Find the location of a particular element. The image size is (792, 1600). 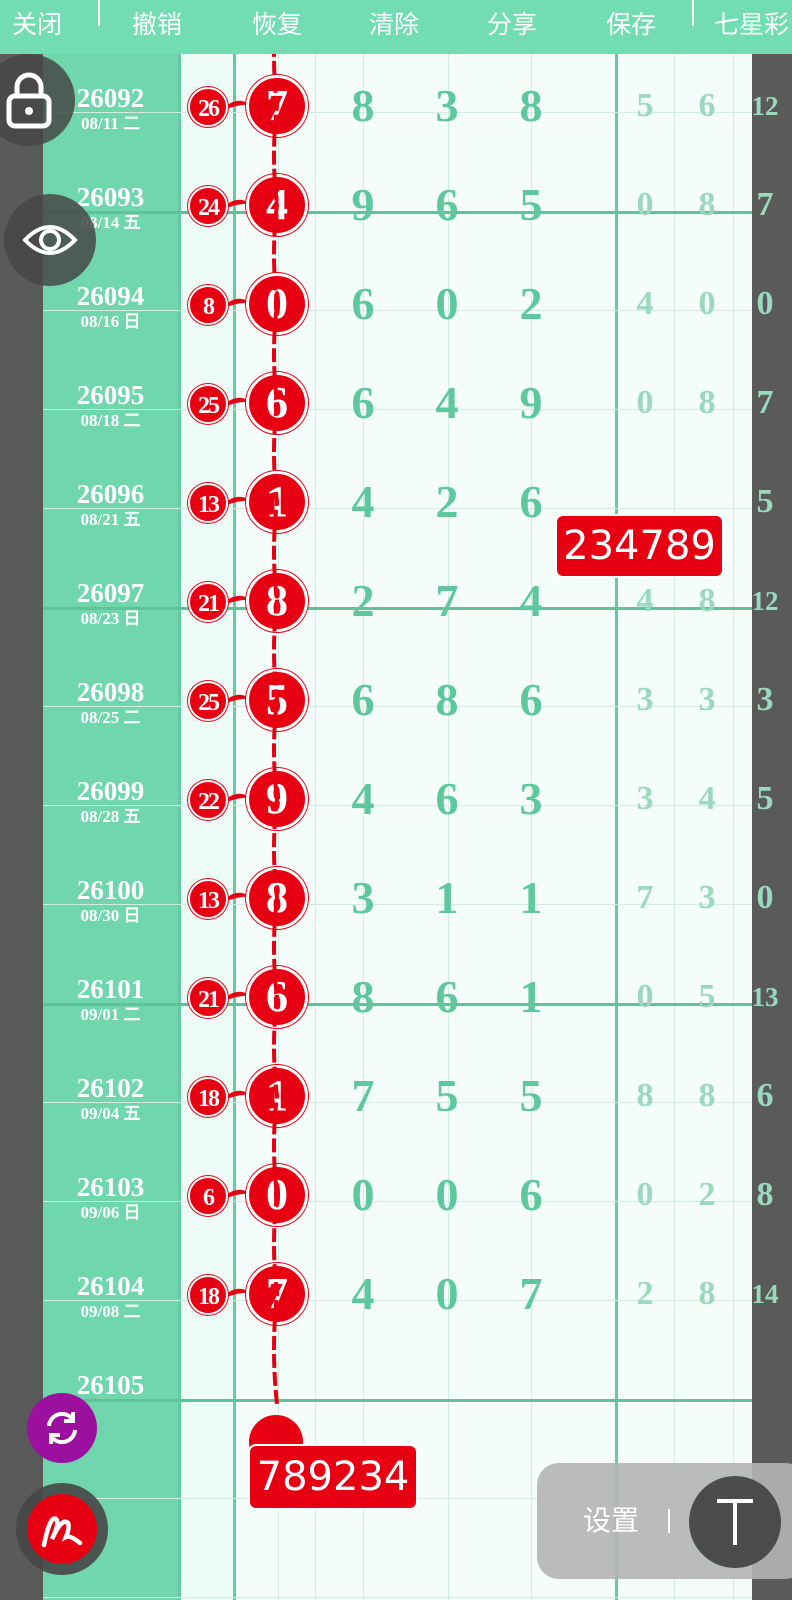

text-tool-button is located at coordinates (735, 1522).